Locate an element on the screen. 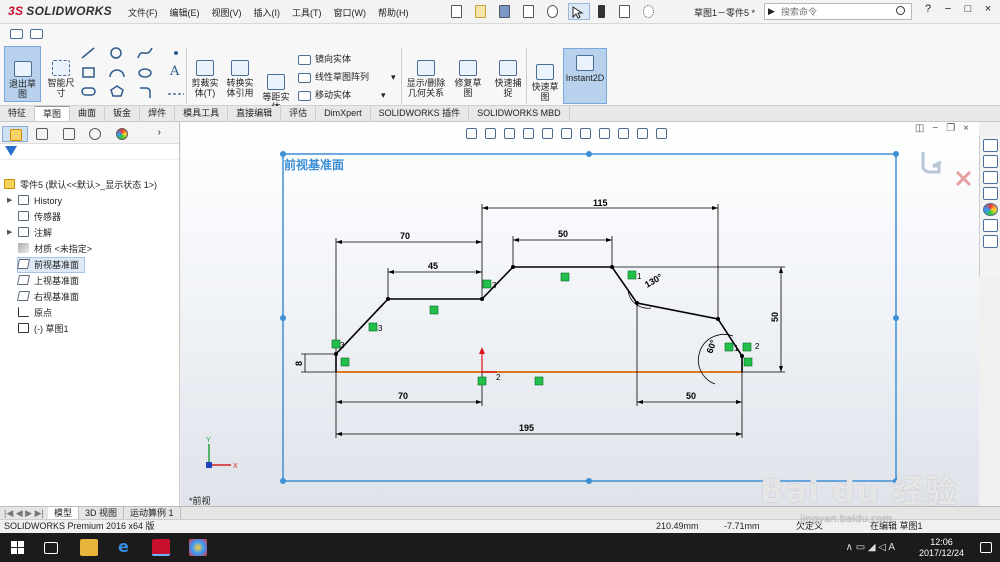 Image resolution: width=1000 pixels, height=562 pixels. tree-item-annotations: ▶ 注解 is located at coordinates (29, 233).